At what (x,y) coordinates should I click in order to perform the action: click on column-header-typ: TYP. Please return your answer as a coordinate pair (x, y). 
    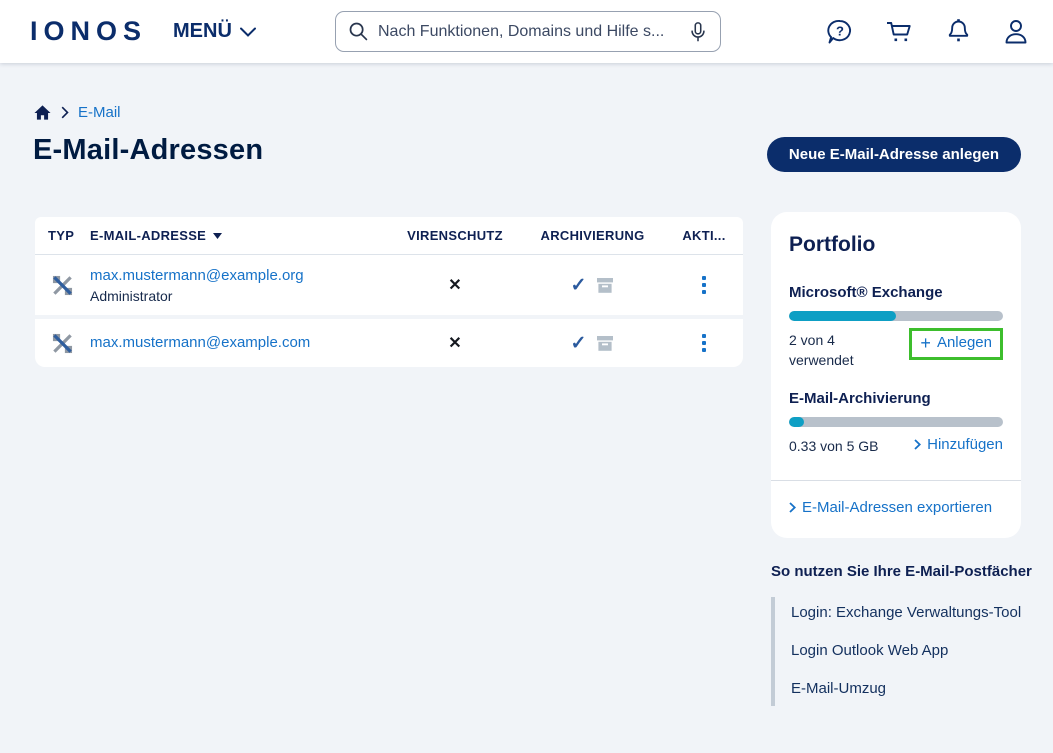
    Looking at the image, I should click on (61, 235).